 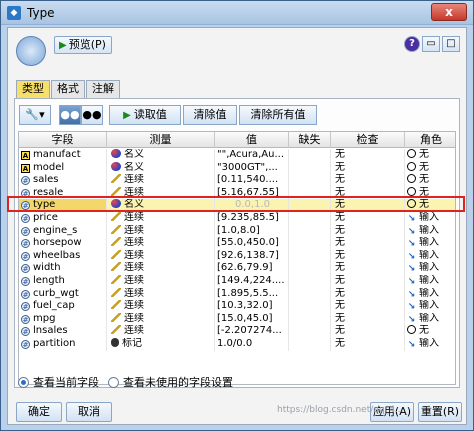 What do you see at coordinates (237, 256) in the screenshot?
I see `table-row: # wheelbas 连续 [92.6,138.7] 无 ↘ 输入` at bounding box center [237, 256].